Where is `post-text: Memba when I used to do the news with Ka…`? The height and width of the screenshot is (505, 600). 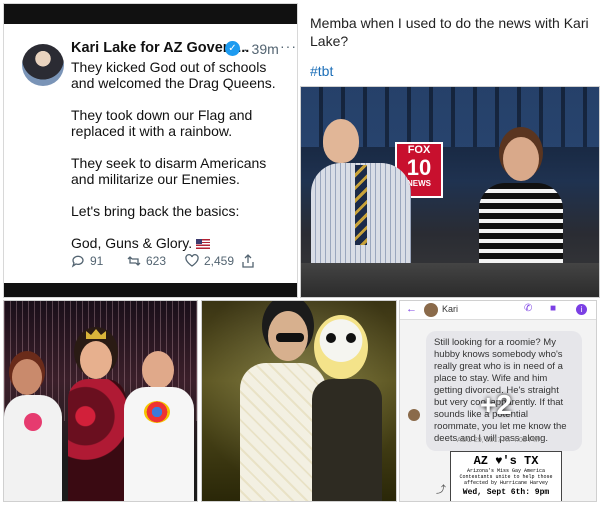 post-text: Memba when I used to do the news with Ka… is located at coordinates (449, 32).